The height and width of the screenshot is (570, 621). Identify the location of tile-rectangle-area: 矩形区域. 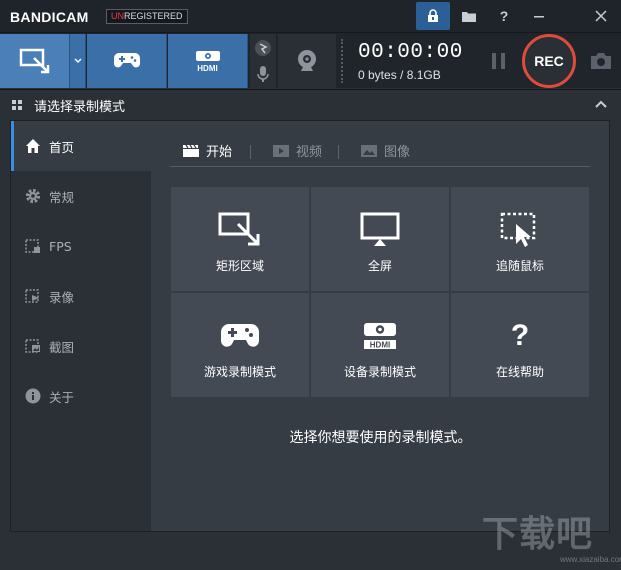
(240, 239).